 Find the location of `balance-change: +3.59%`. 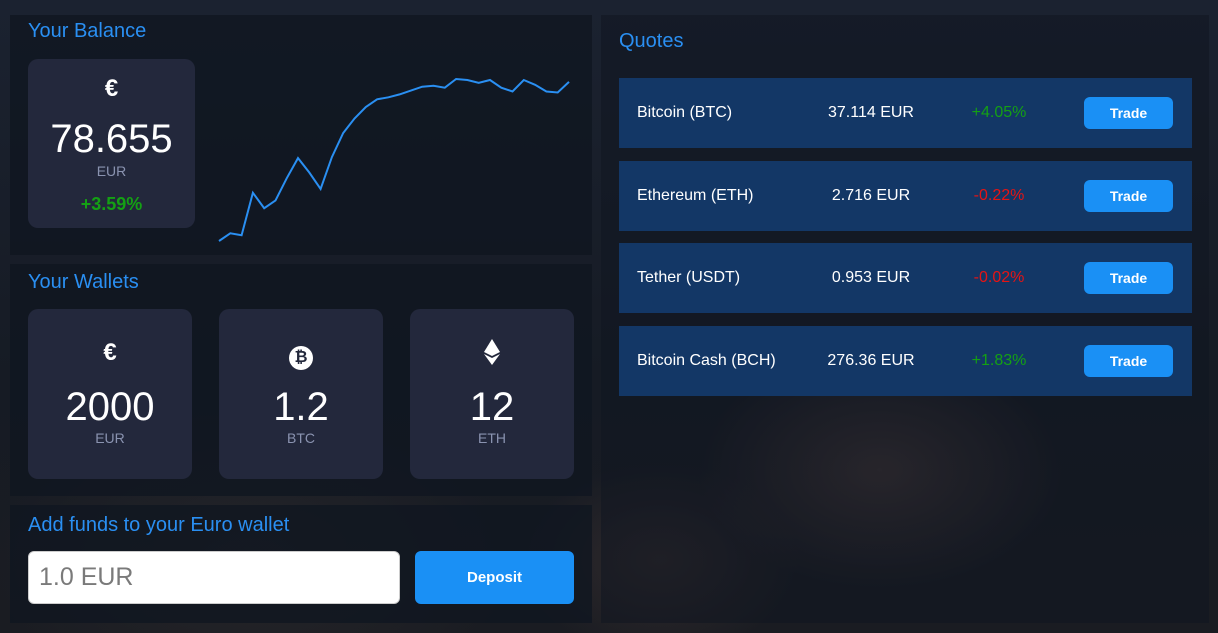

balance-change: +3.59% is located at coordinates (111, 204).